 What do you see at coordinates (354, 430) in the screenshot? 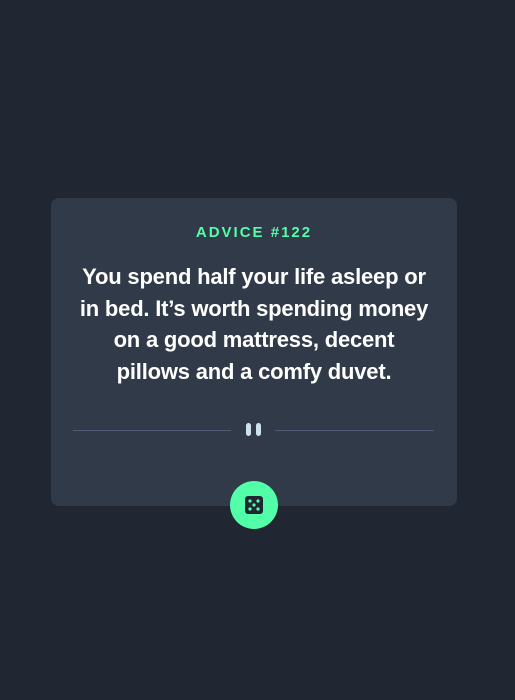
I see `divider-line-right` at bounding box center [354, 430].